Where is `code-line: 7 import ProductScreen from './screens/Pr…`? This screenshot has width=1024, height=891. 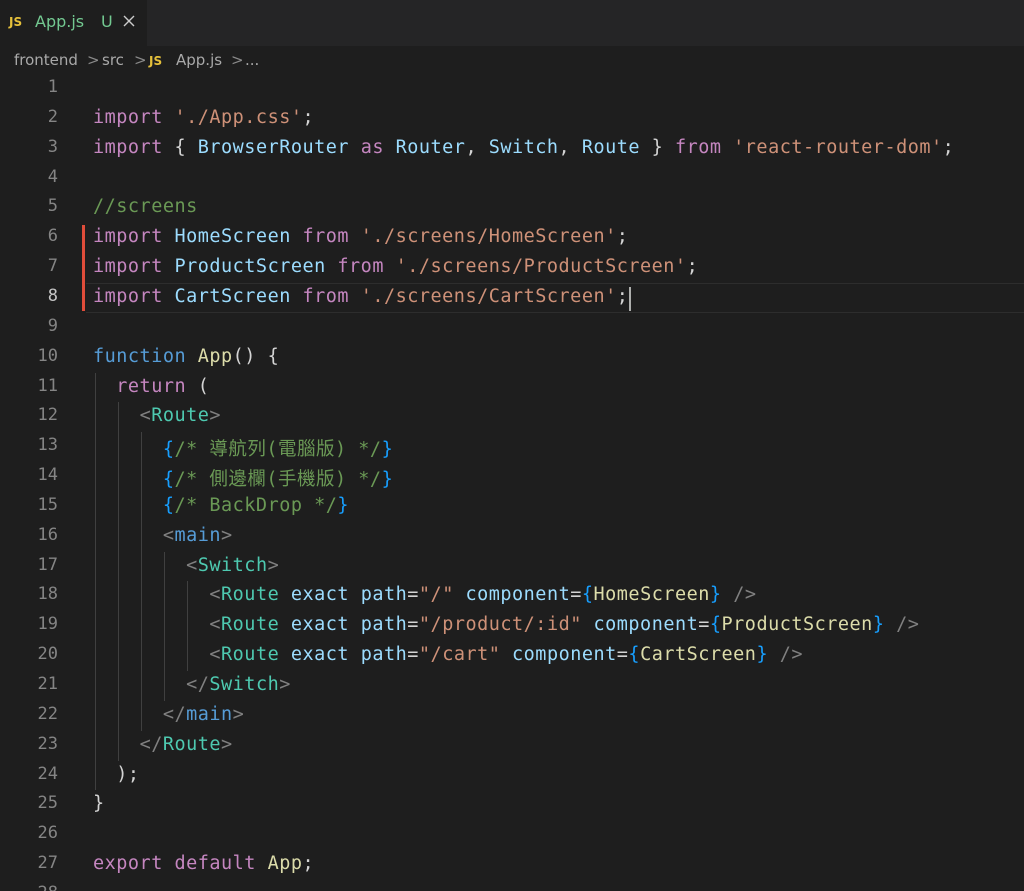 code-line: 7 import ProductScreen from './screens/Pr… is located at coordinates (512, 268).